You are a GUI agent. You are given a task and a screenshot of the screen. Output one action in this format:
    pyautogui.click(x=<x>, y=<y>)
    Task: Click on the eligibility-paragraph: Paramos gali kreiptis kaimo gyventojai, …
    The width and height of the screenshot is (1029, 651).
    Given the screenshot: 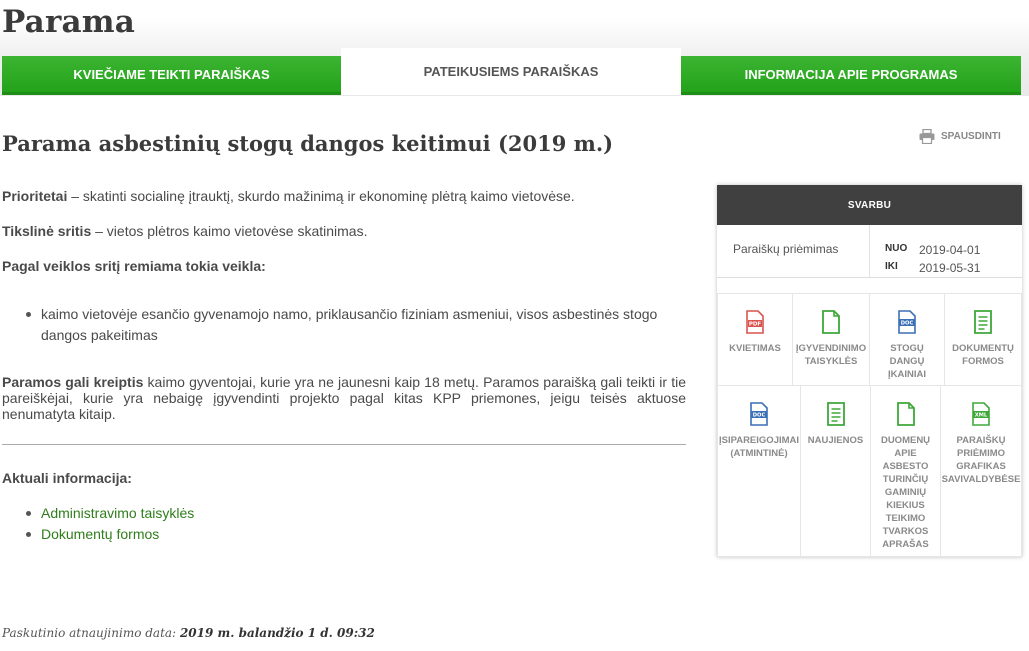 What is the action you would take?
    pyautogui.click(x=344, y=398)
    